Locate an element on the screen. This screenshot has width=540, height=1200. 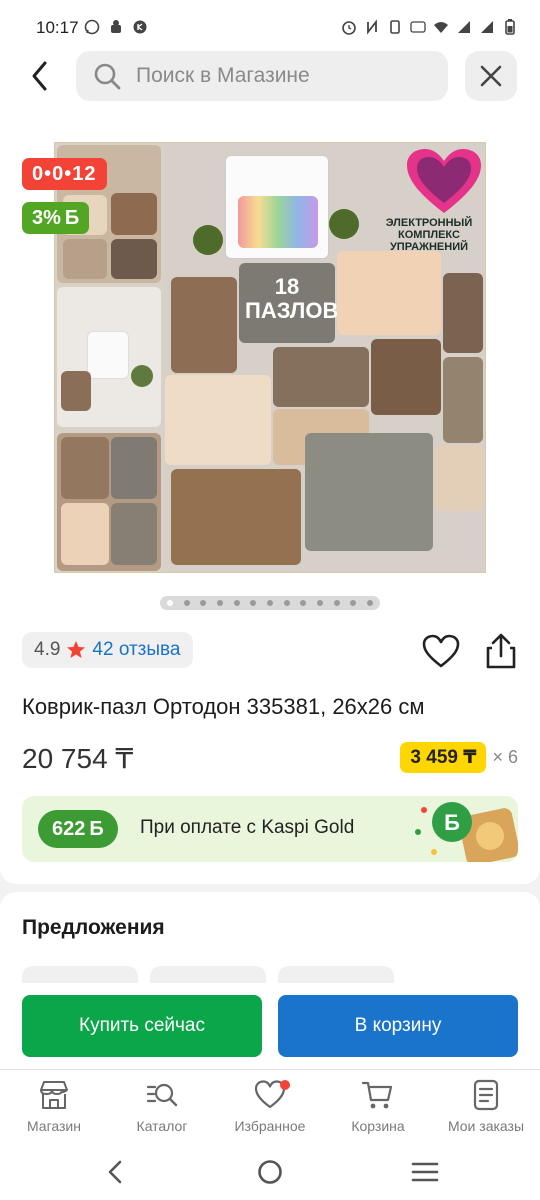
tab-label: Мои заказы is located at coordinates (486, 1126).